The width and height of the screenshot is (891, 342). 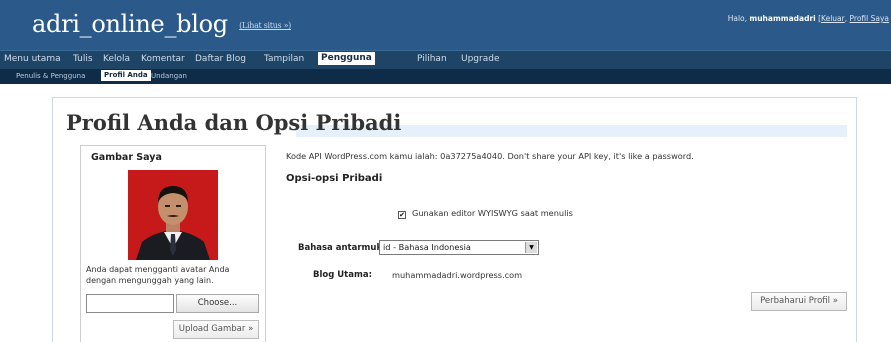 I want to click on subnav-item-profil-anda: Profil Anda, so click(x=126, y=75).